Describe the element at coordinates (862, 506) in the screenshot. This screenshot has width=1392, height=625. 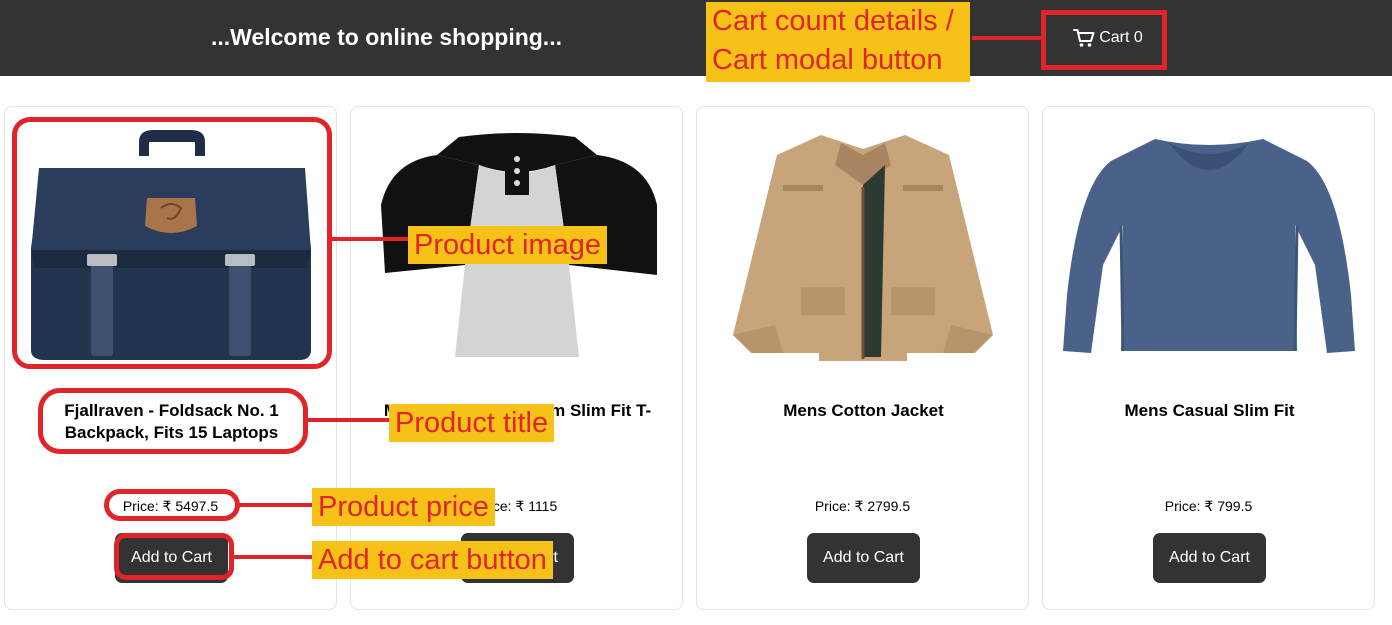
I see `product-price: Price: ₹ 2799.5` at that location.